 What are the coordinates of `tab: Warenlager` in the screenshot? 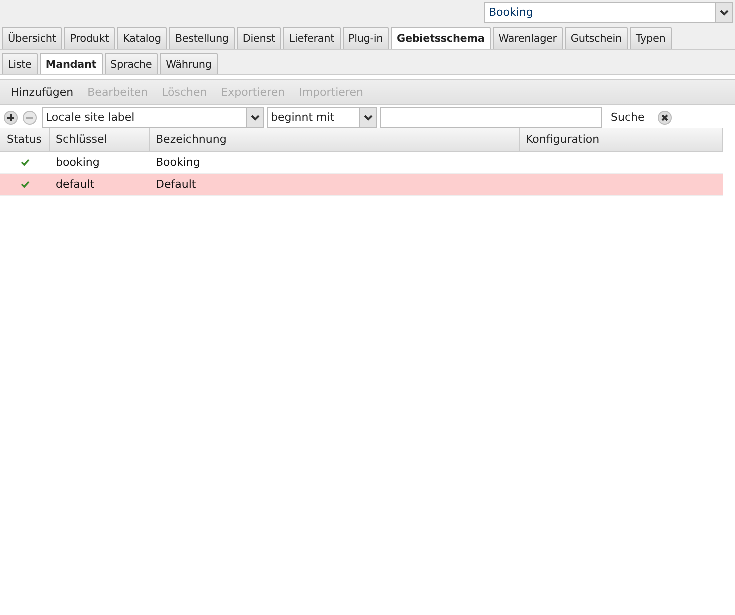 It's located at (527, 38).